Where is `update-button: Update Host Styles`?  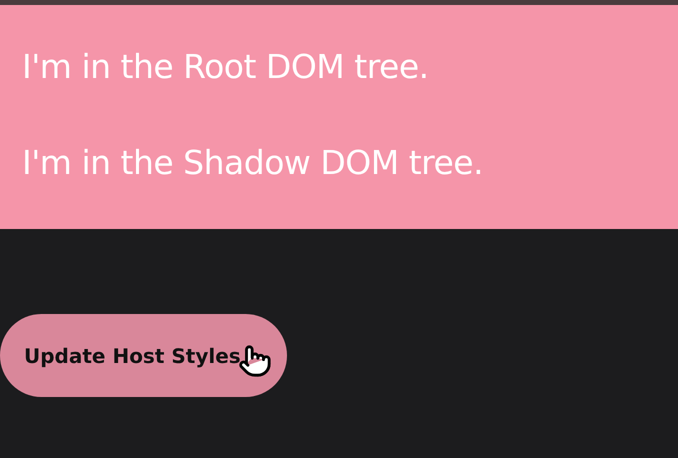
update-button: Update Host Styles is located at coordinates (143, 355).